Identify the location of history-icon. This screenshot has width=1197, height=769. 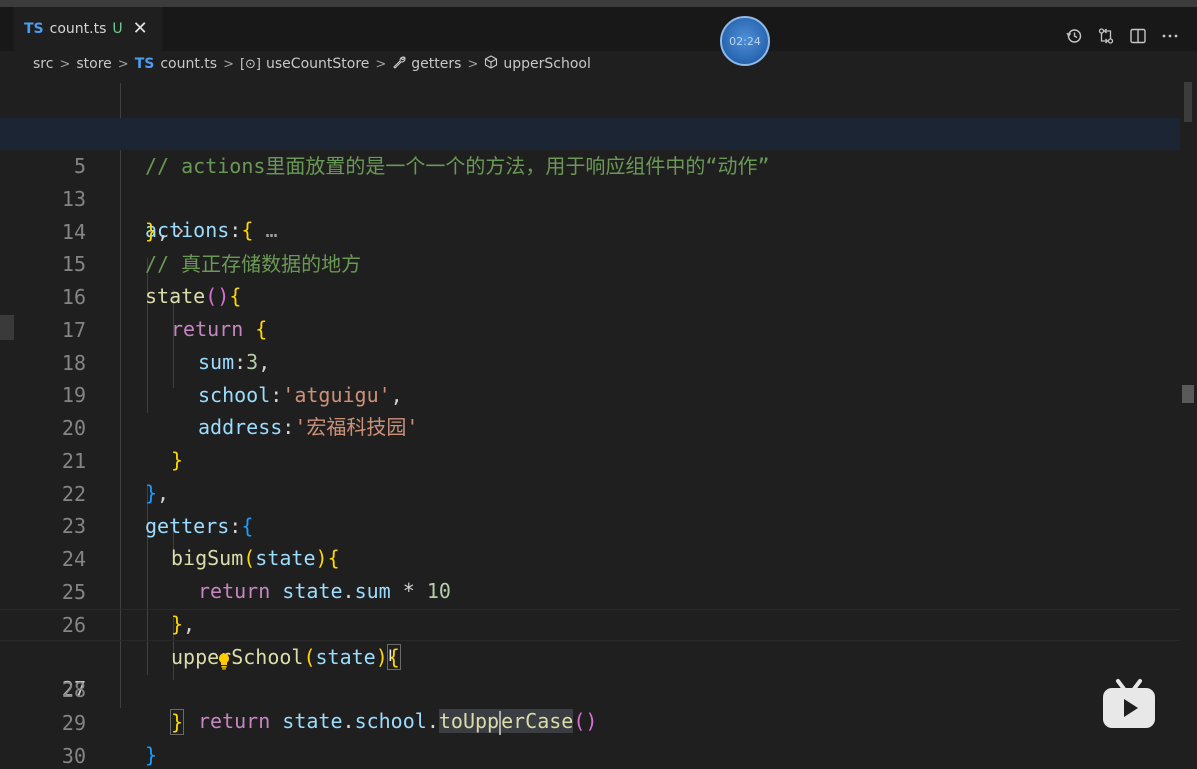
(1074, 36).